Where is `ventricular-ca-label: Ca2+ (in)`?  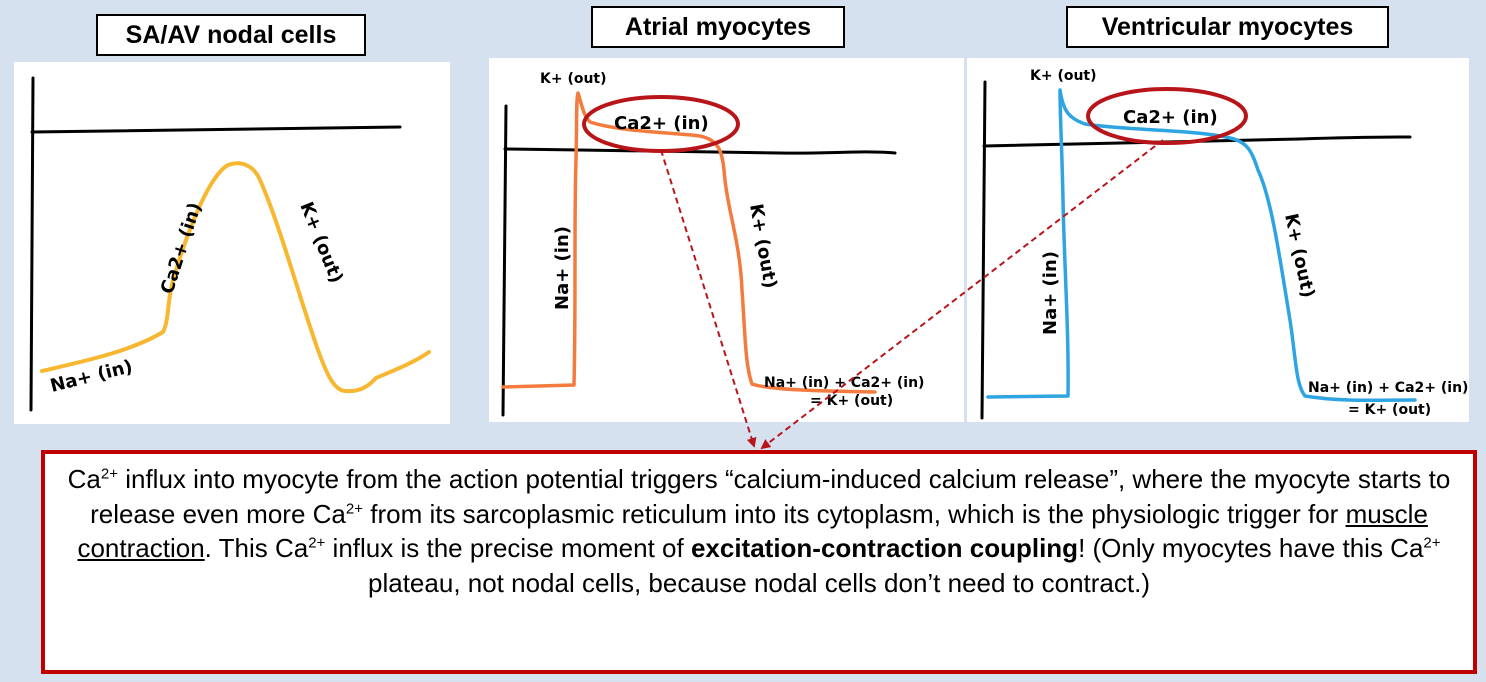 ventricular-ca-label: Ca2+ (in) is located at coordinates (1170, 117).